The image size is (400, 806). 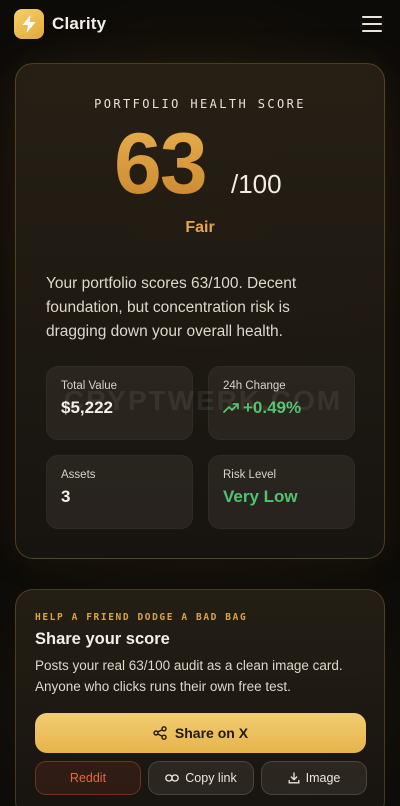 I want to click on total-value-amount: $5,222, so click(x=87, y=407).